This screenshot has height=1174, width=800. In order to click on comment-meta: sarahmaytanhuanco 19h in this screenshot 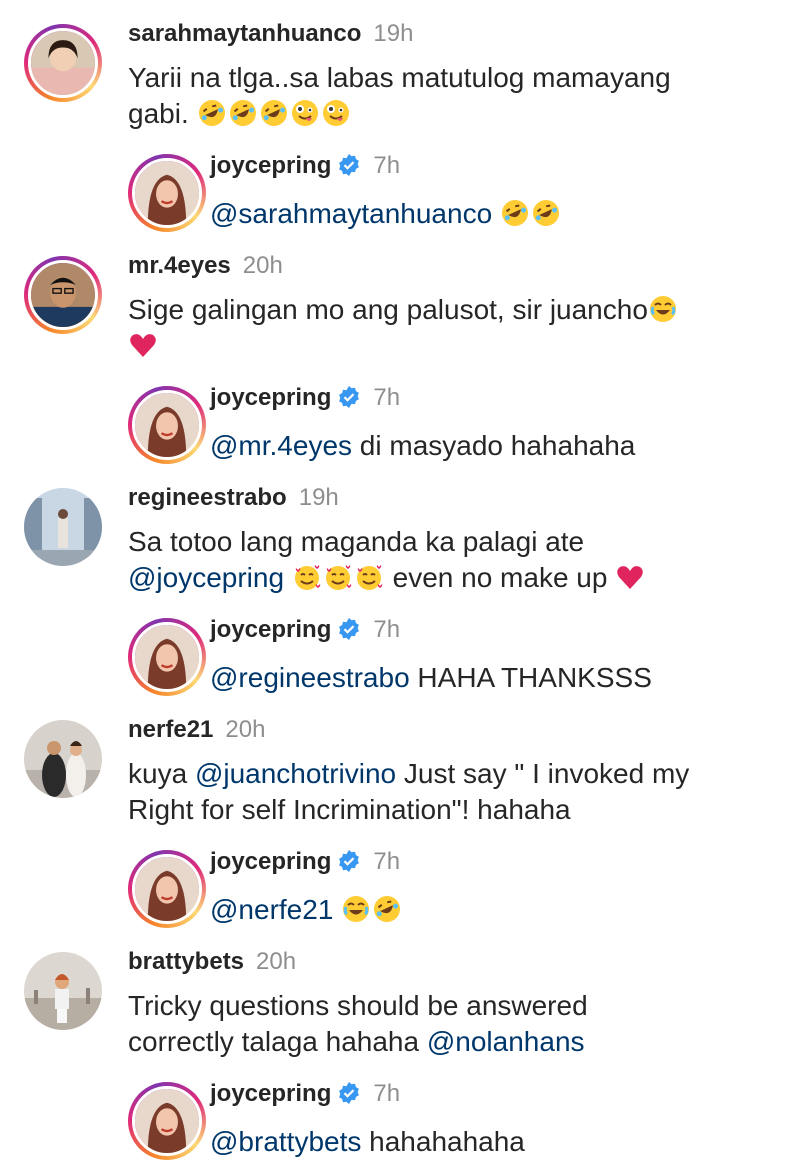, I will do `click(270, 34)`.